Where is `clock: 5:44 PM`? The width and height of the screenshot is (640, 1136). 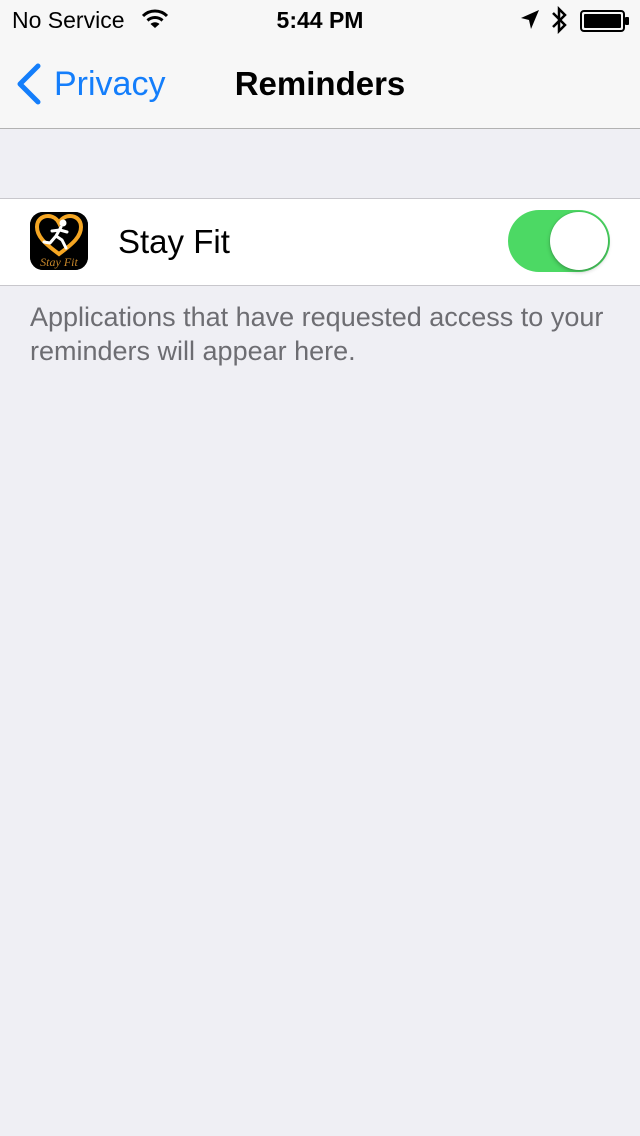 clock: 5:44 PM is located at coordinates (320, 20).